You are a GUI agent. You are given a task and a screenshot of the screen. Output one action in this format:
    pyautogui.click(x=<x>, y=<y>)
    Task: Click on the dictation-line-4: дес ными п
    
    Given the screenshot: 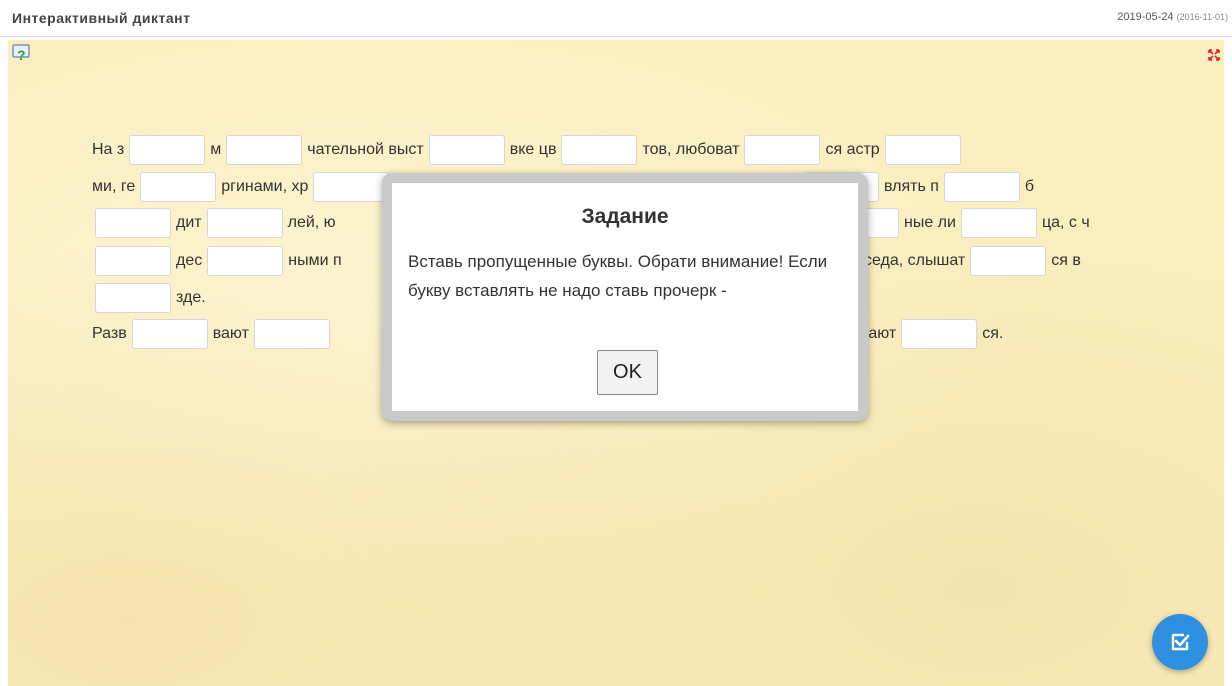 What is the action you would take?
    pyautogui.click(x=216, y=261)
    